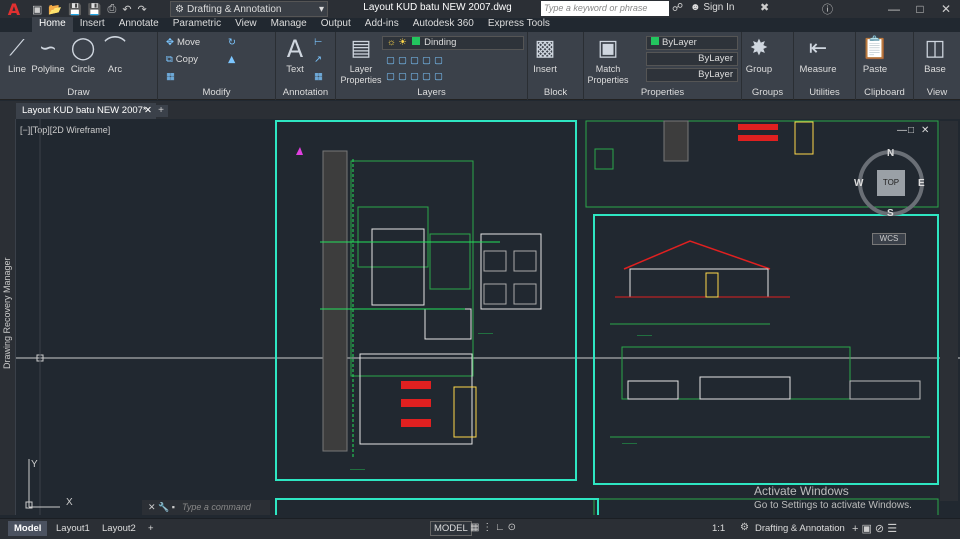  Describe the element at coordinates (416, 61) in the screenshot. I see `layer-tools-row-1: ▢ ▢ ▢ ▢ ▢` at that location.